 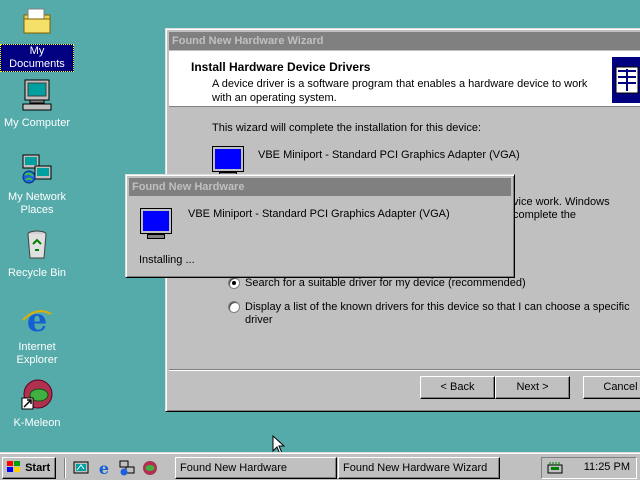 I want to click on wizard-divider, so click(x=404, y=370).